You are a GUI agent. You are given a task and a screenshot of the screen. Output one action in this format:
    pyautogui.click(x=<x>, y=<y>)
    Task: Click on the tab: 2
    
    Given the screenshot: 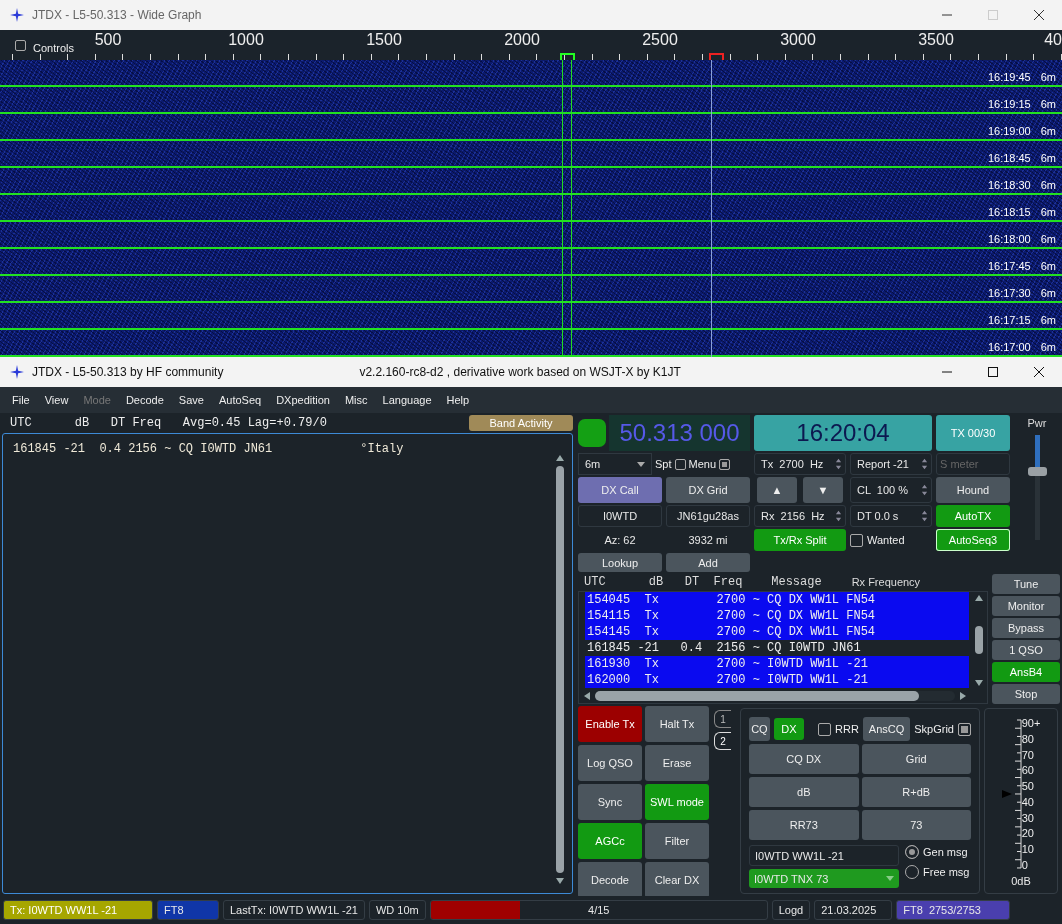 What is the action you would take?
    pyautogui.click(x=722, y=741)
    